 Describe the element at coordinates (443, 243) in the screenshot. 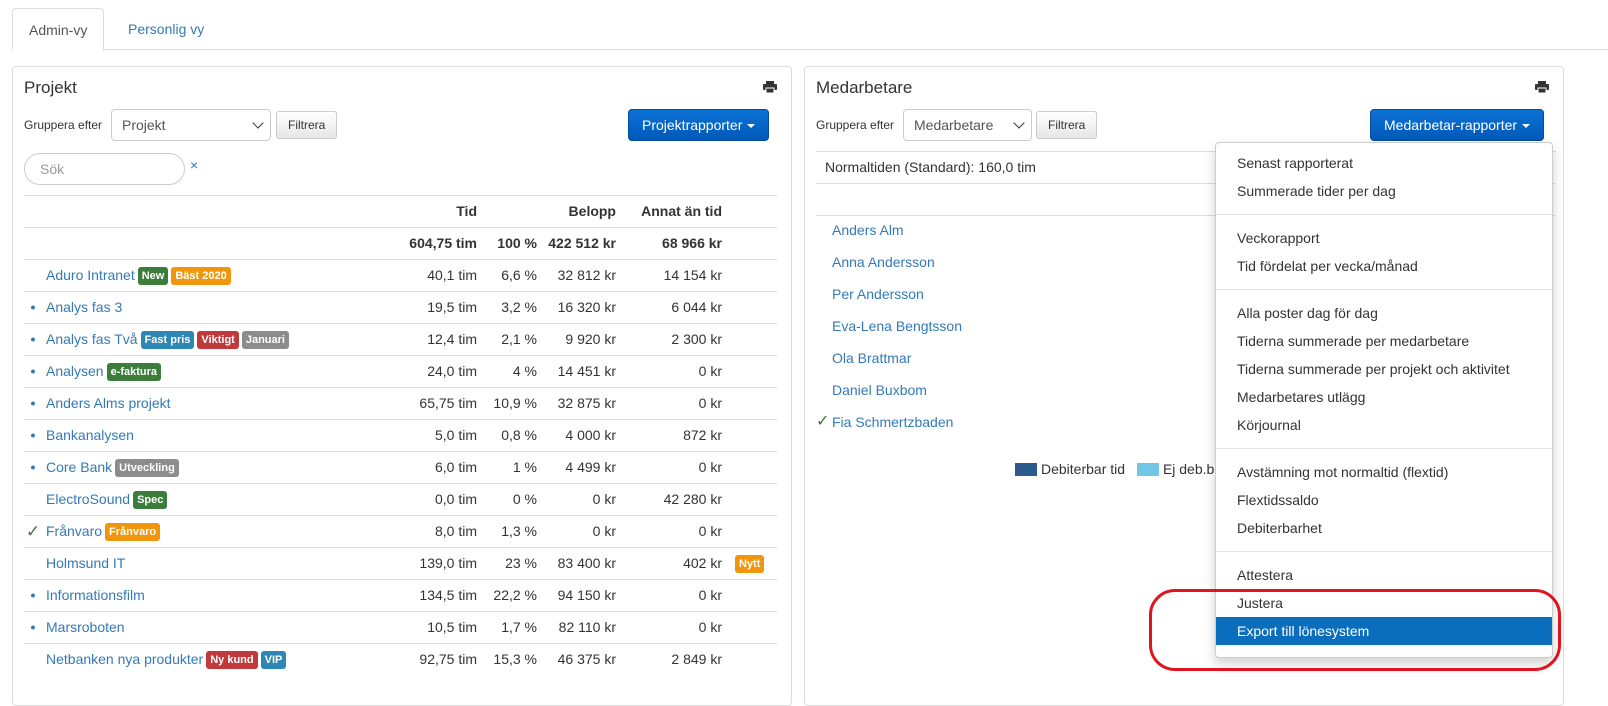

I see `total-tid: 604,75 tim` at that location.